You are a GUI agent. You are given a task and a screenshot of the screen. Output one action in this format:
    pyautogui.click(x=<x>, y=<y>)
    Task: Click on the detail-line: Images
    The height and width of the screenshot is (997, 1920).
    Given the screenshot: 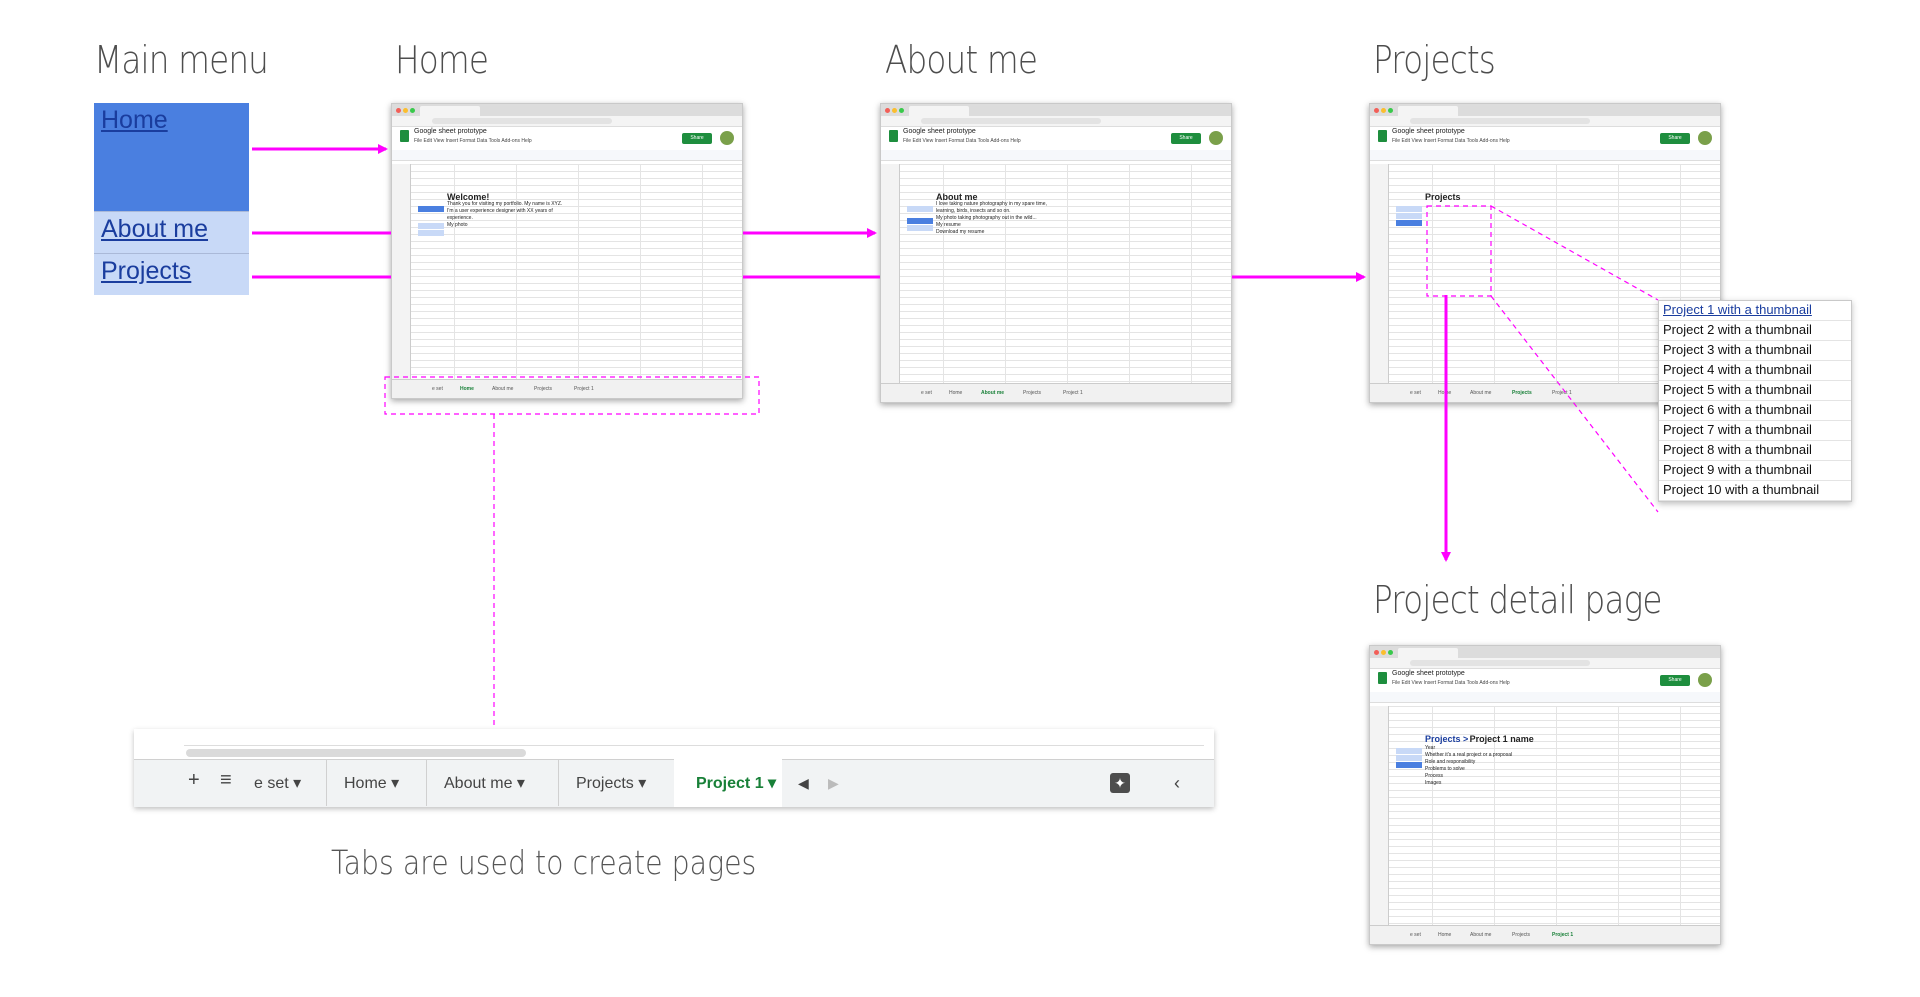 What is the action you would take?
    pyautogui.click(x=1433, y=783)
    